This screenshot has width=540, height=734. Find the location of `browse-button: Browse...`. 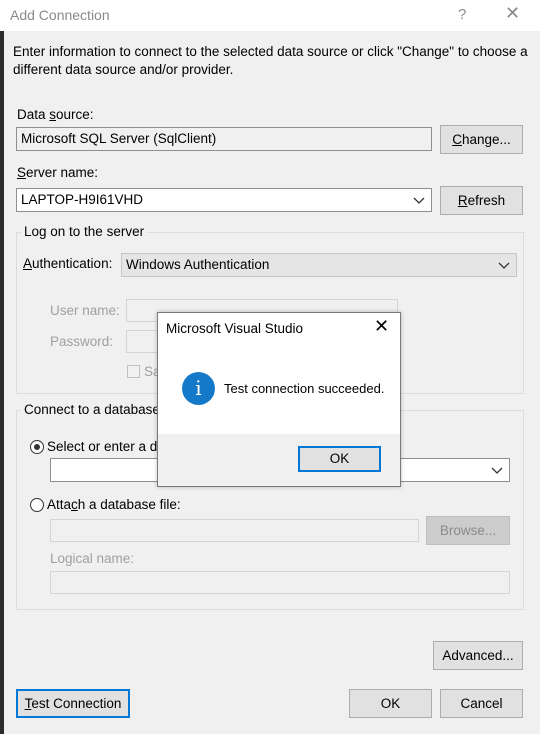

browse-button: Browse... is located at coordinates (468, 530).